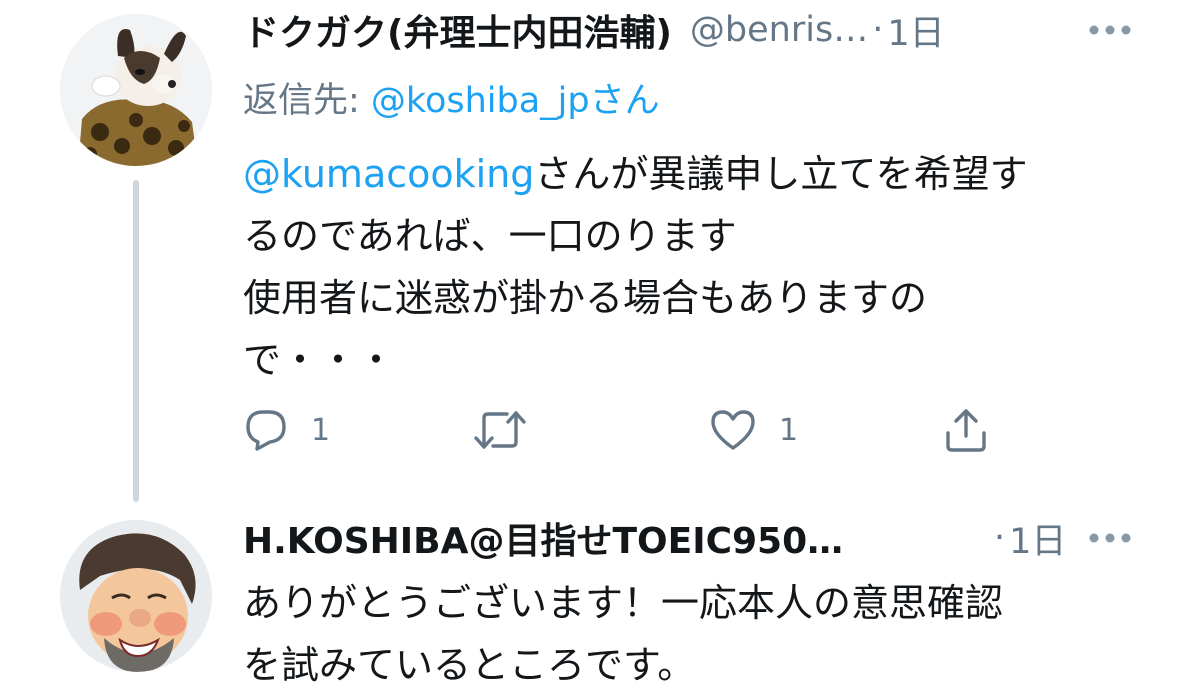 This screenshot has width=1200, height=696. Describe the element at coordinates (623, 603) in the screenshot. I see `tweet-text-line-1: ありがとうございます！一応本人の意思確認` at that location.